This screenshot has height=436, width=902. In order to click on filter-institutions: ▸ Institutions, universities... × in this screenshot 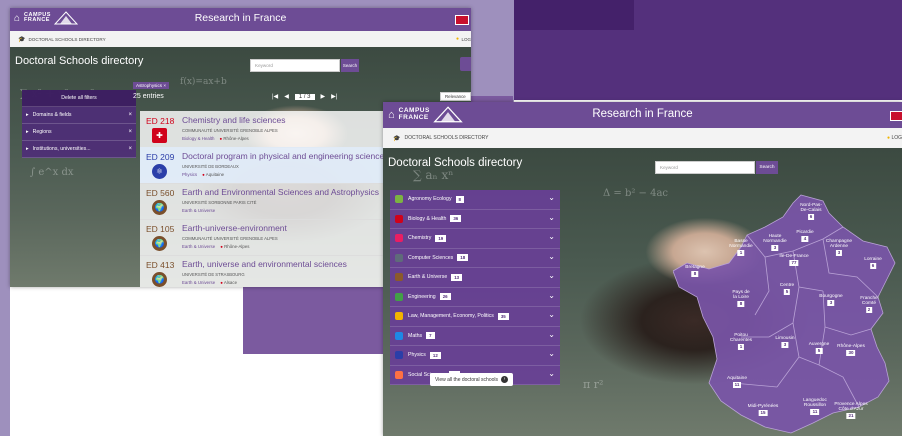, I will do `click(79, 149)`.